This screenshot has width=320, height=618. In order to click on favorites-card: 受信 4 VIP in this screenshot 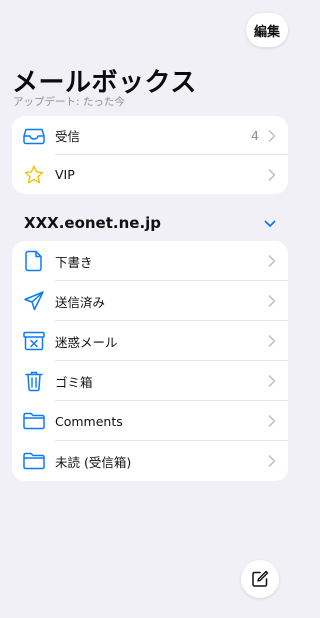, I will do `click(150, 155)`.